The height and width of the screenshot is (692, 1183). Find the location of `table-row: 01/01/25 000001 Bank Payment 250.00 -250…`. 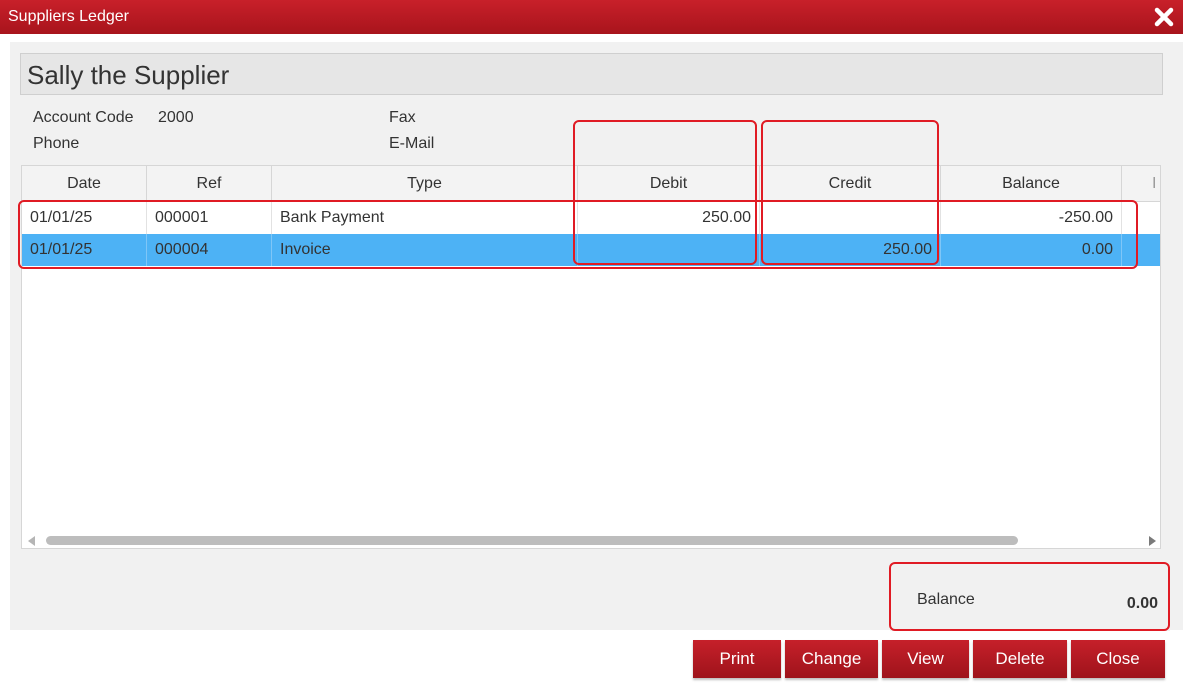

table-row: 01/01/25 000001 Bank Payment 250.00 -250… is located at coordinates (591, 218).